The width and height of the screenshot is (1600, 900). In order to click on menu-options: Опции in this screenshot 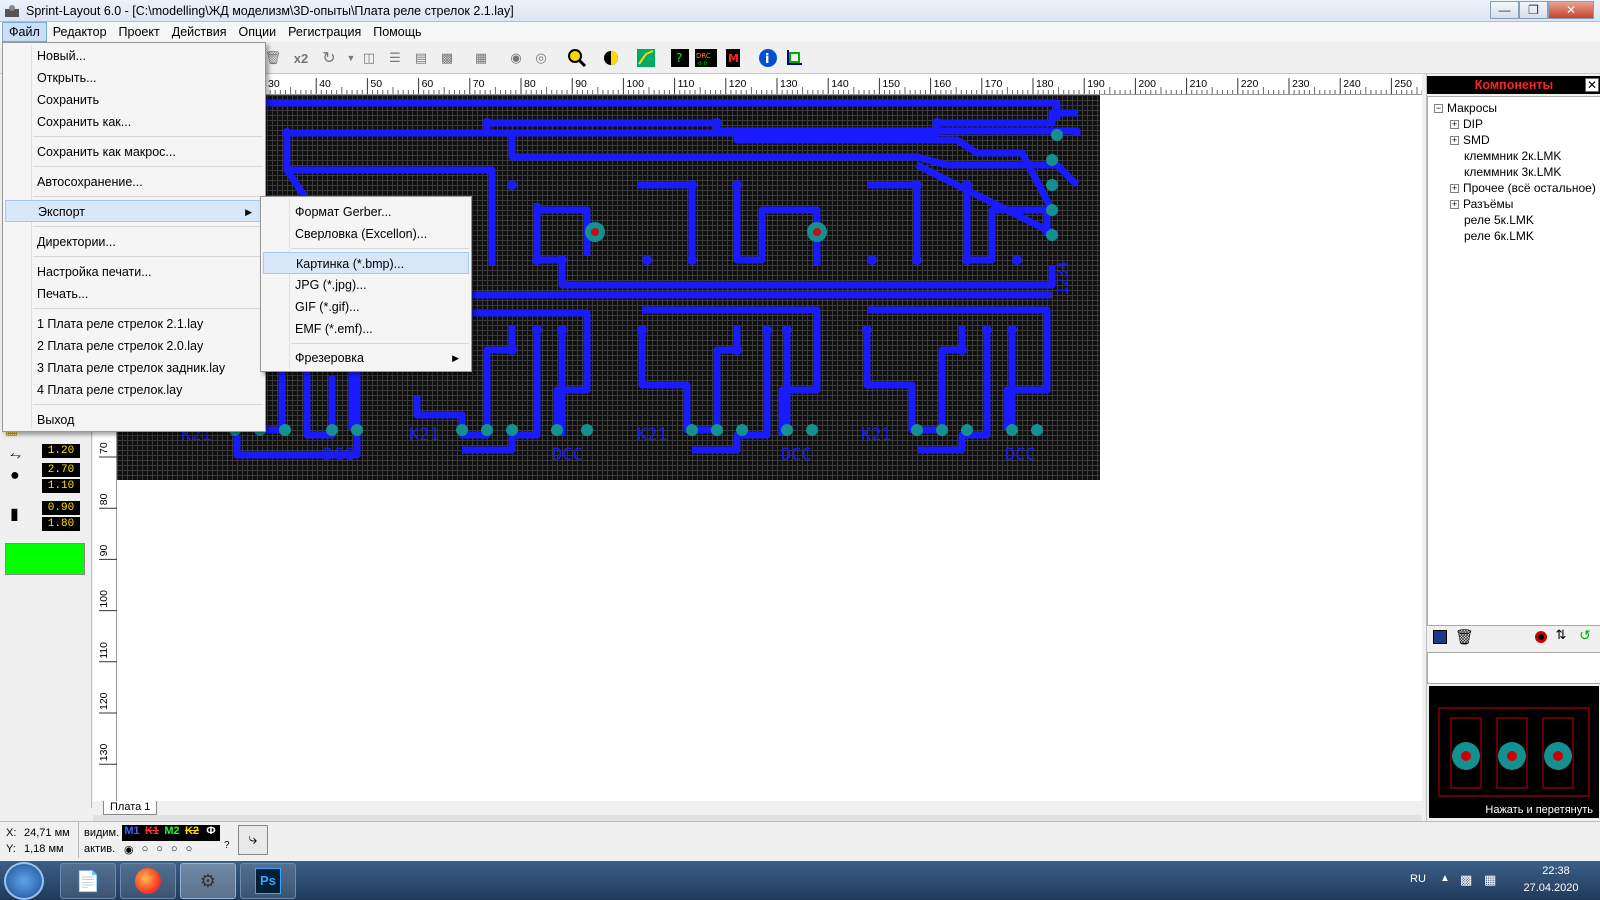, I will do `click(258, 32)`.